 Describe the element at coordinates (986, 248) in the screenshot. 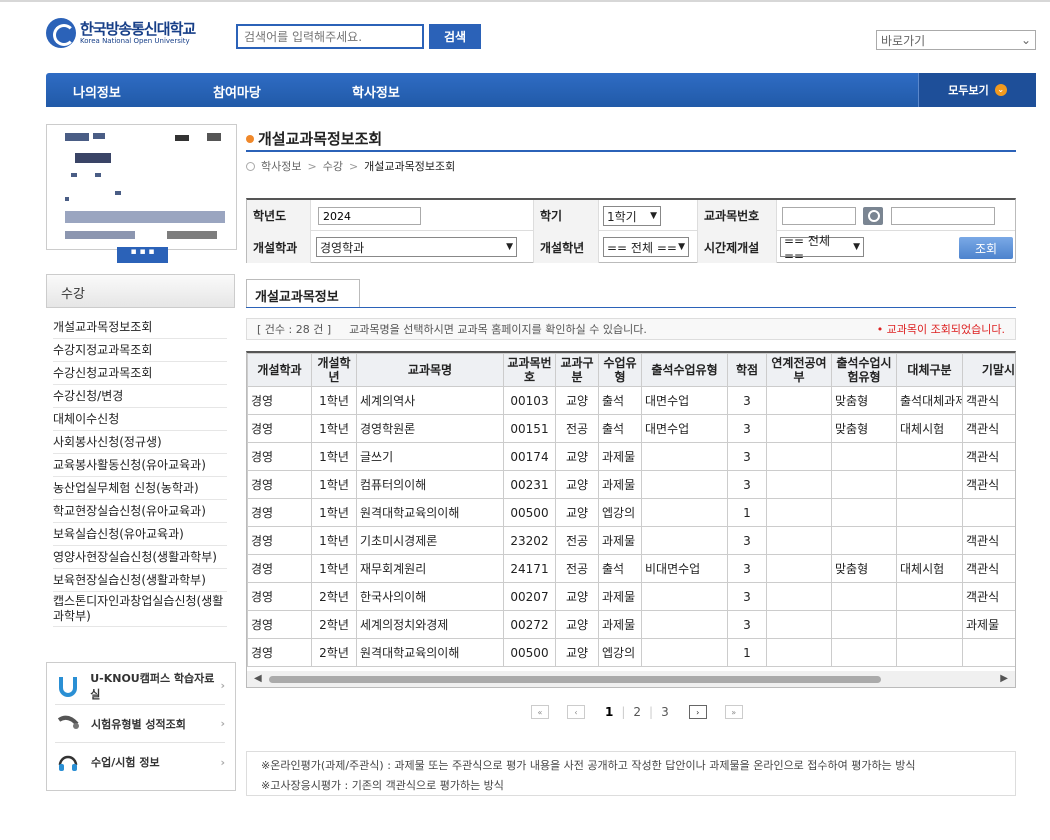

I see `search-submit-button: 조회` at that location.